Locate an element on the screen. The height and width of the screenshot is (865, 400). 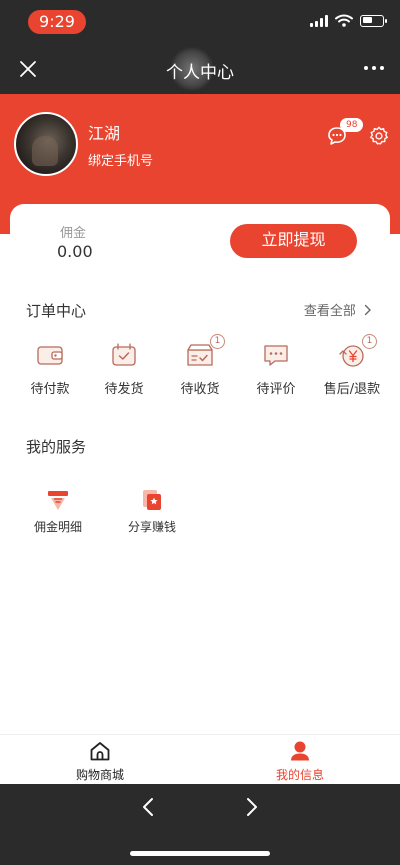
bind-phone-link: 绑定手机号 is located at coordinates (120, 159).